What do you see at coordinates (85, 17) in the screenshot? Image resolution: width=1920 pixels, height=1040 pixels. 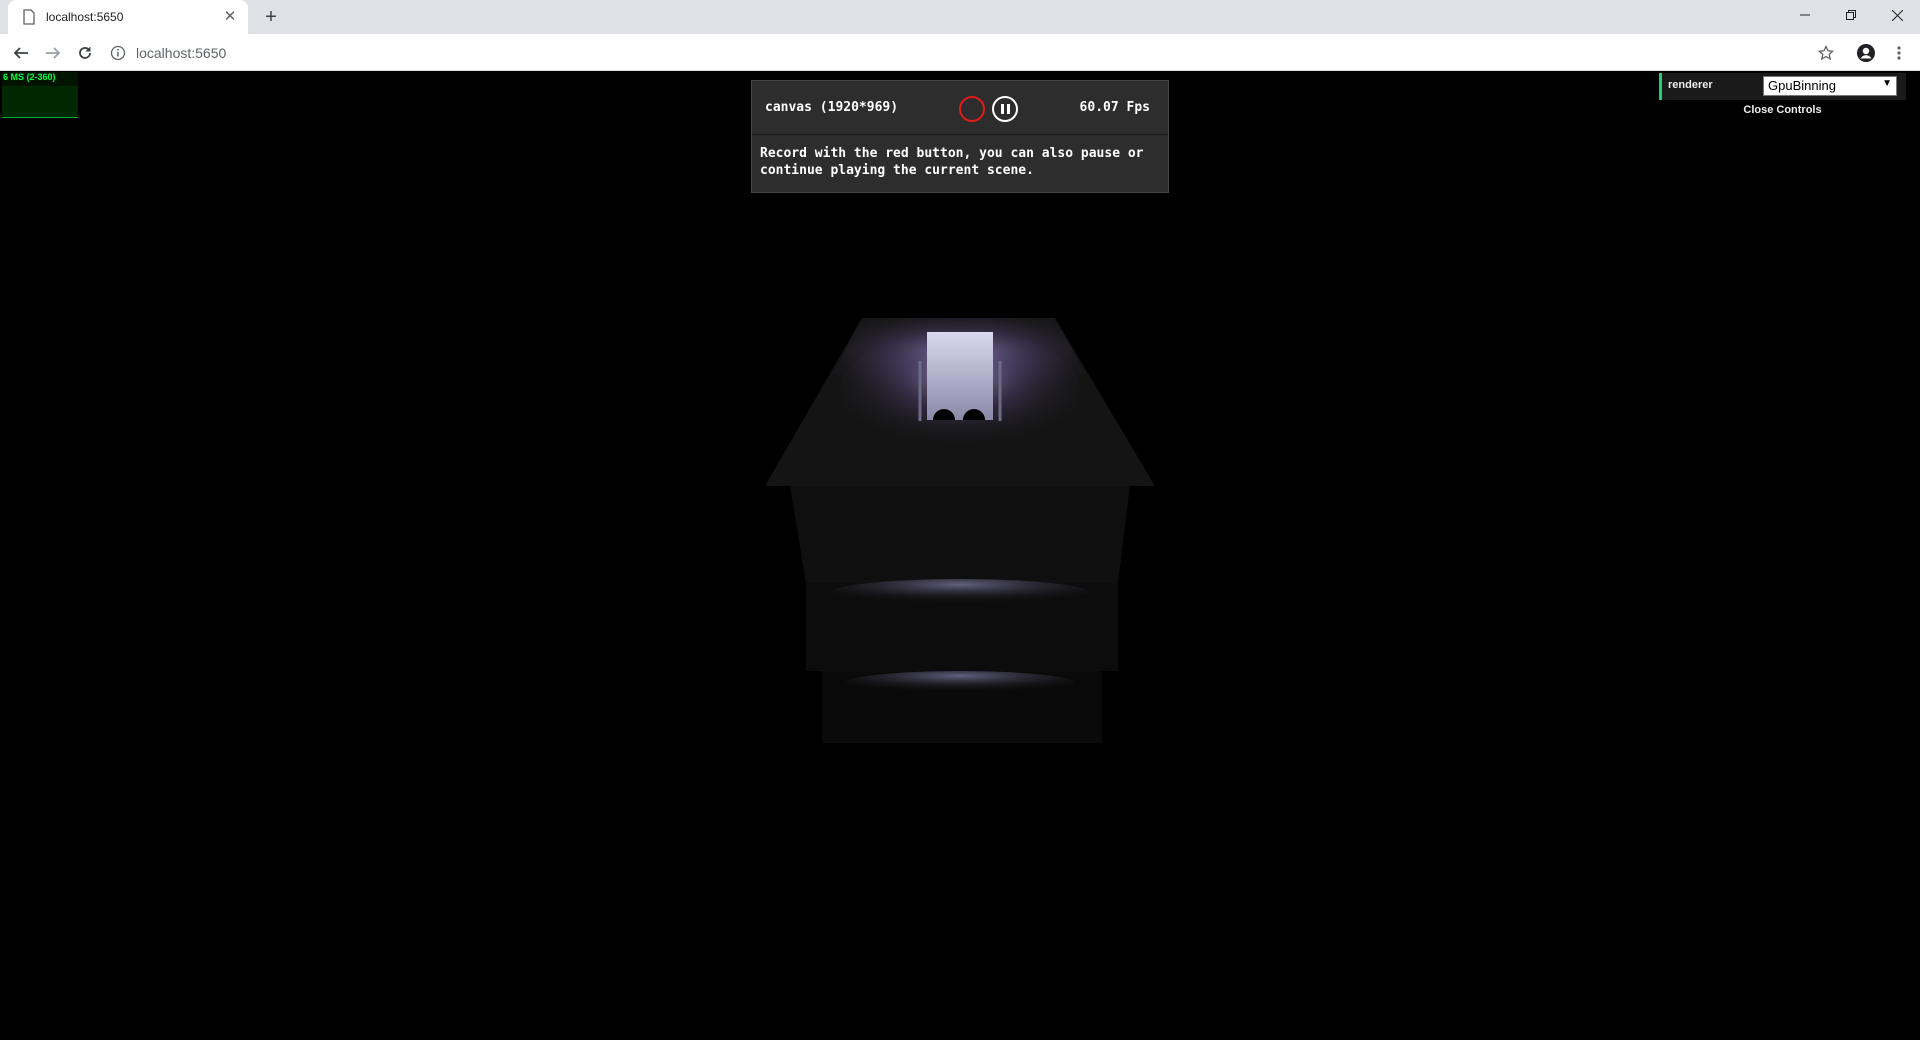 I see `tab-title: localhost:5650` at bounding box center [85, 17].